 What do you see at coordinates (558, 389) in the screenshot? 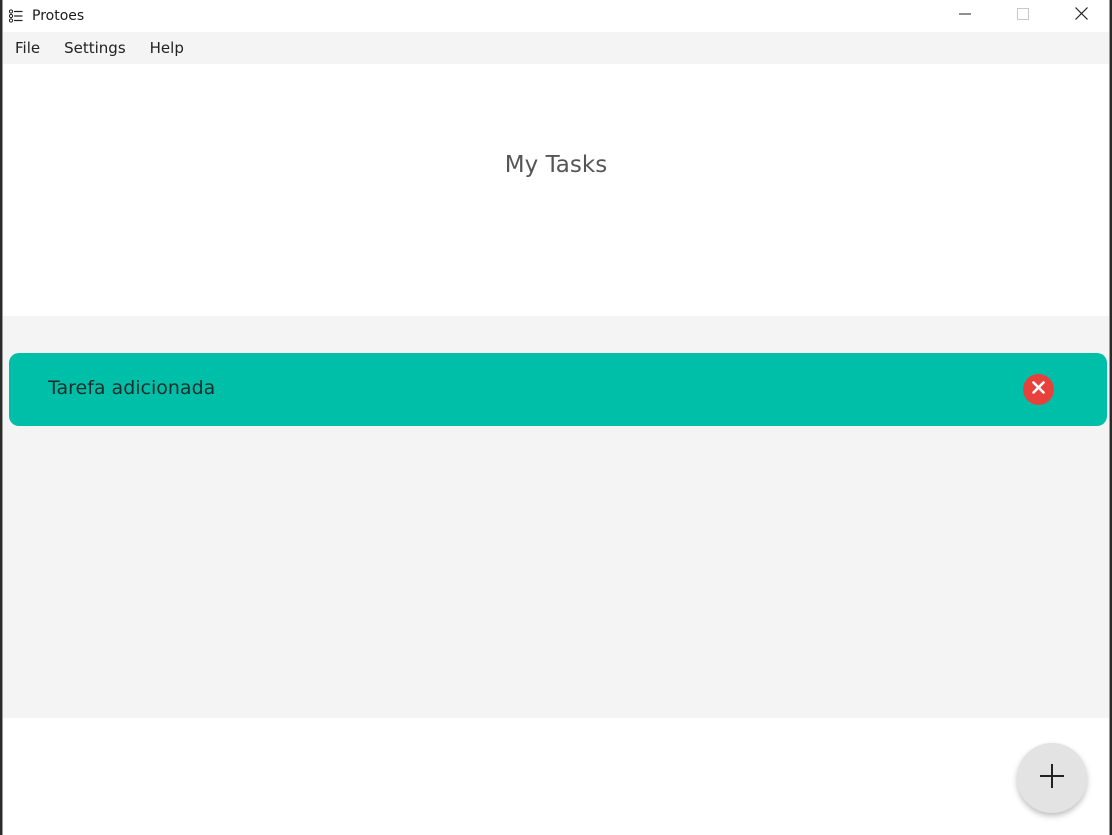
I see `task-item: Tarefa adicionada` at bounding box center [558, 389].